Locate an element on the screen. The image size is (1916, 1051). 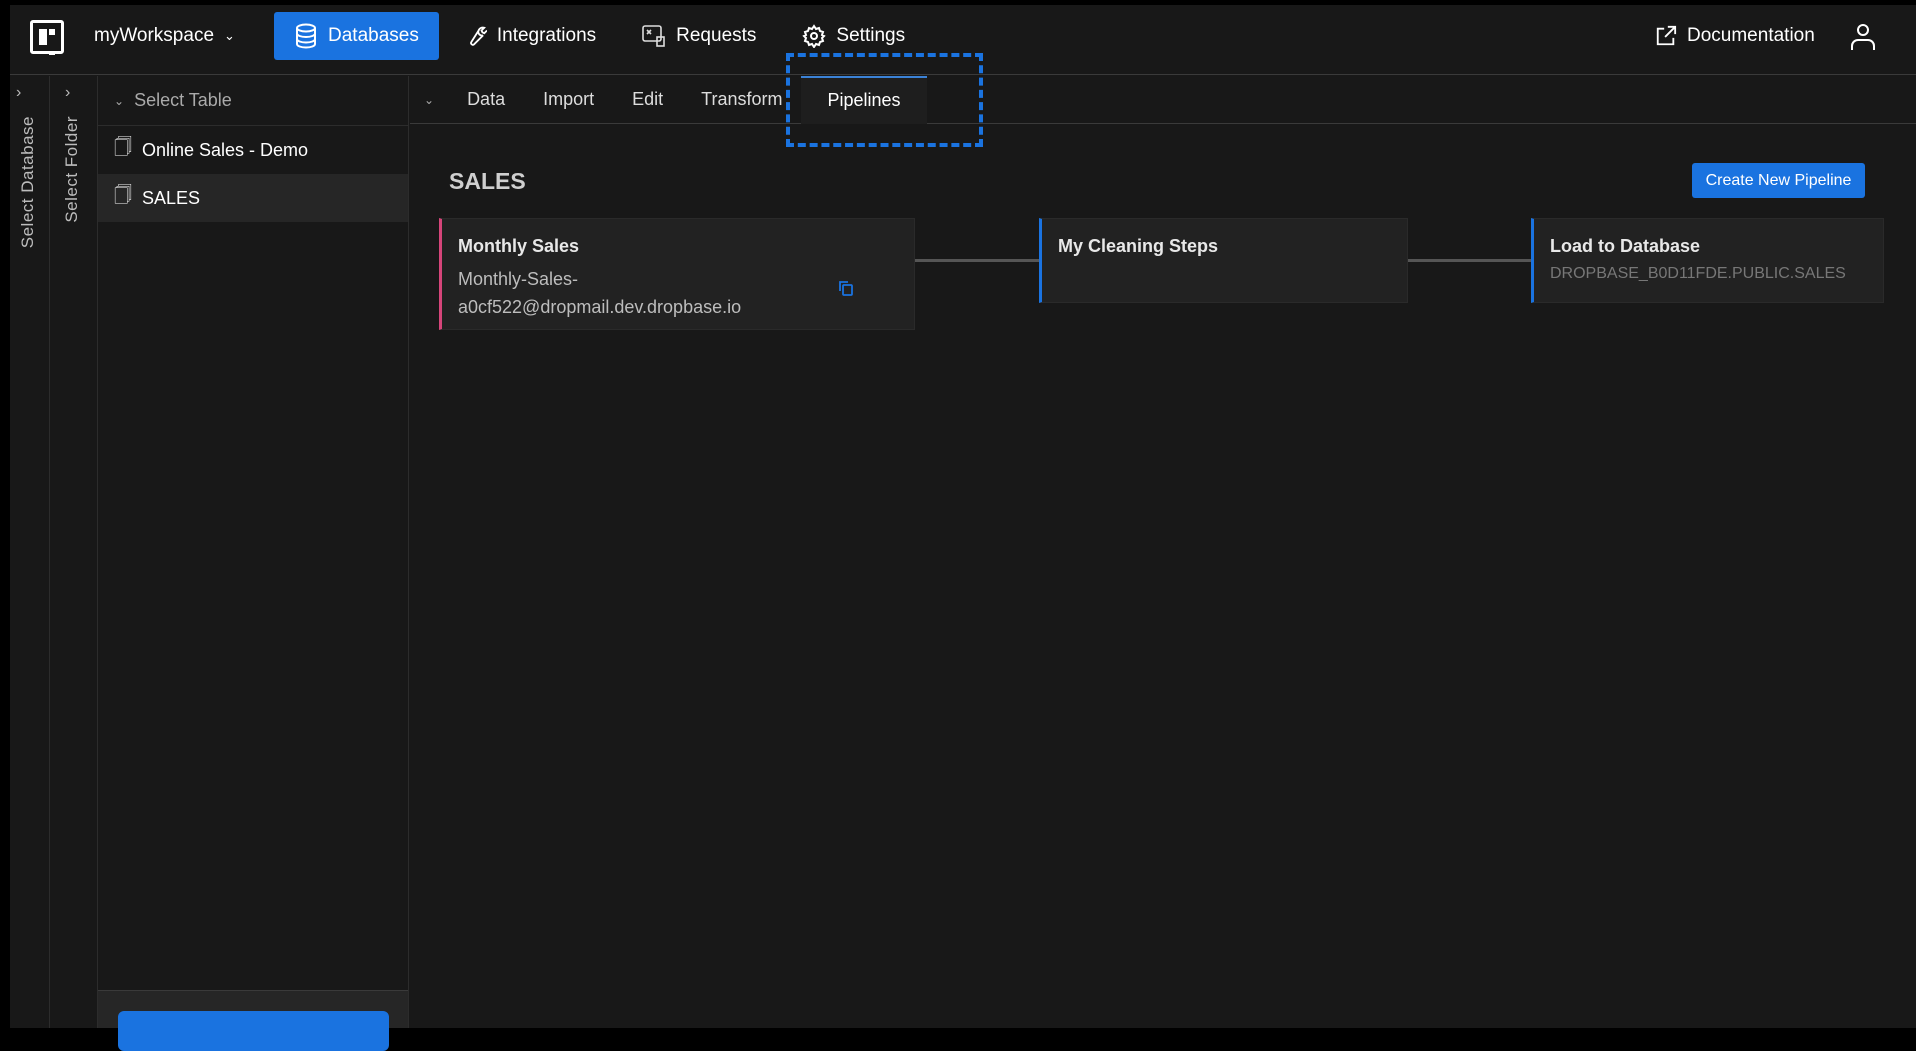
tab-edit: Edit is located at coordinates (647, 100).